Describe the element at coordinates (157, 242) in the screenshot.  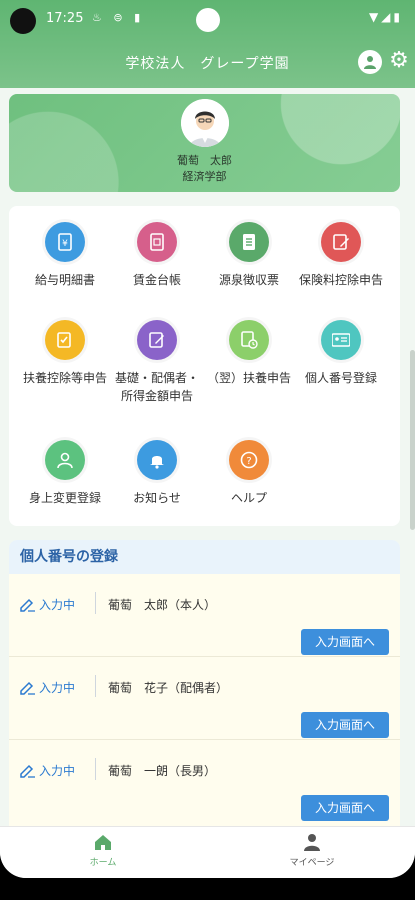
I see `ledger-icon` at that location.